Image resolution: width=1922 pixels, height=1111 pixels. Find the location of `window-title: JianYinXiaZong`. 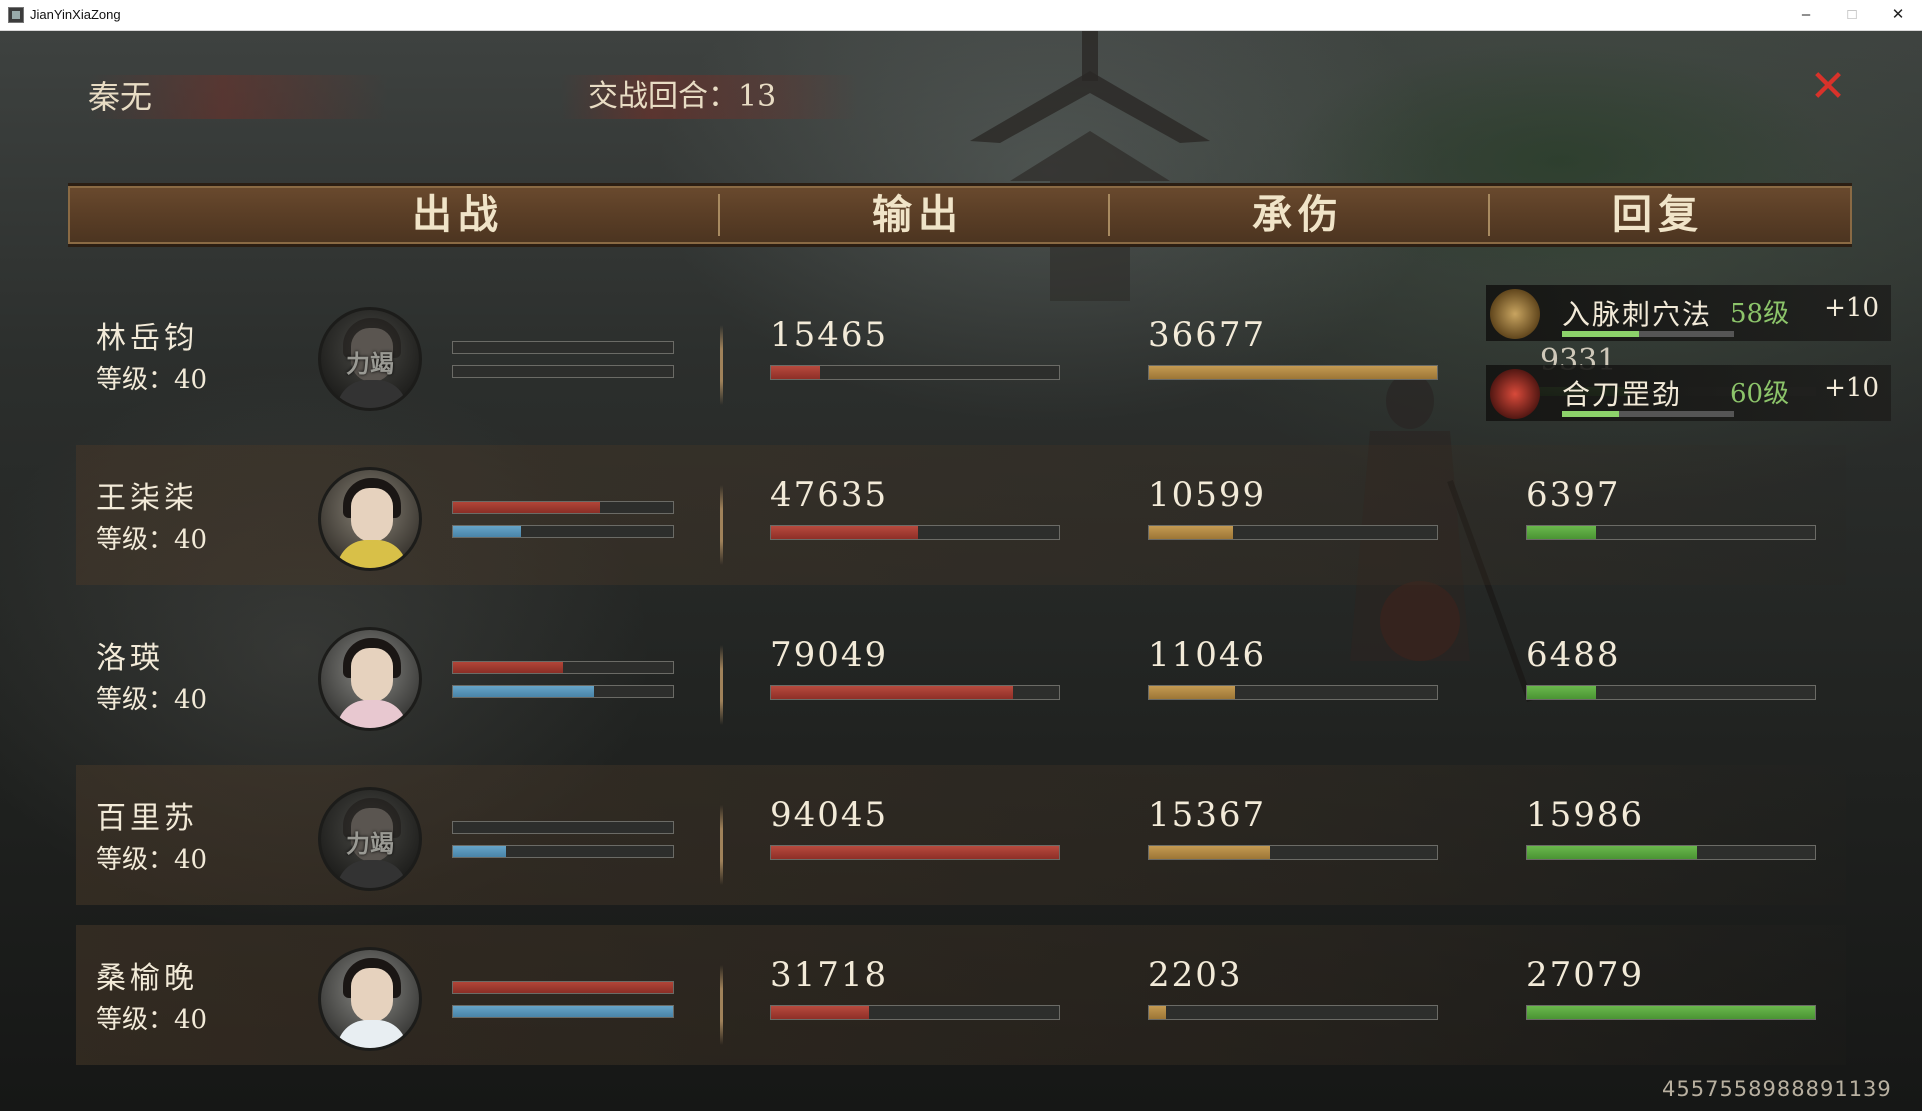

window-title: JianYinXiaZong is located at coordinates (75, 14).